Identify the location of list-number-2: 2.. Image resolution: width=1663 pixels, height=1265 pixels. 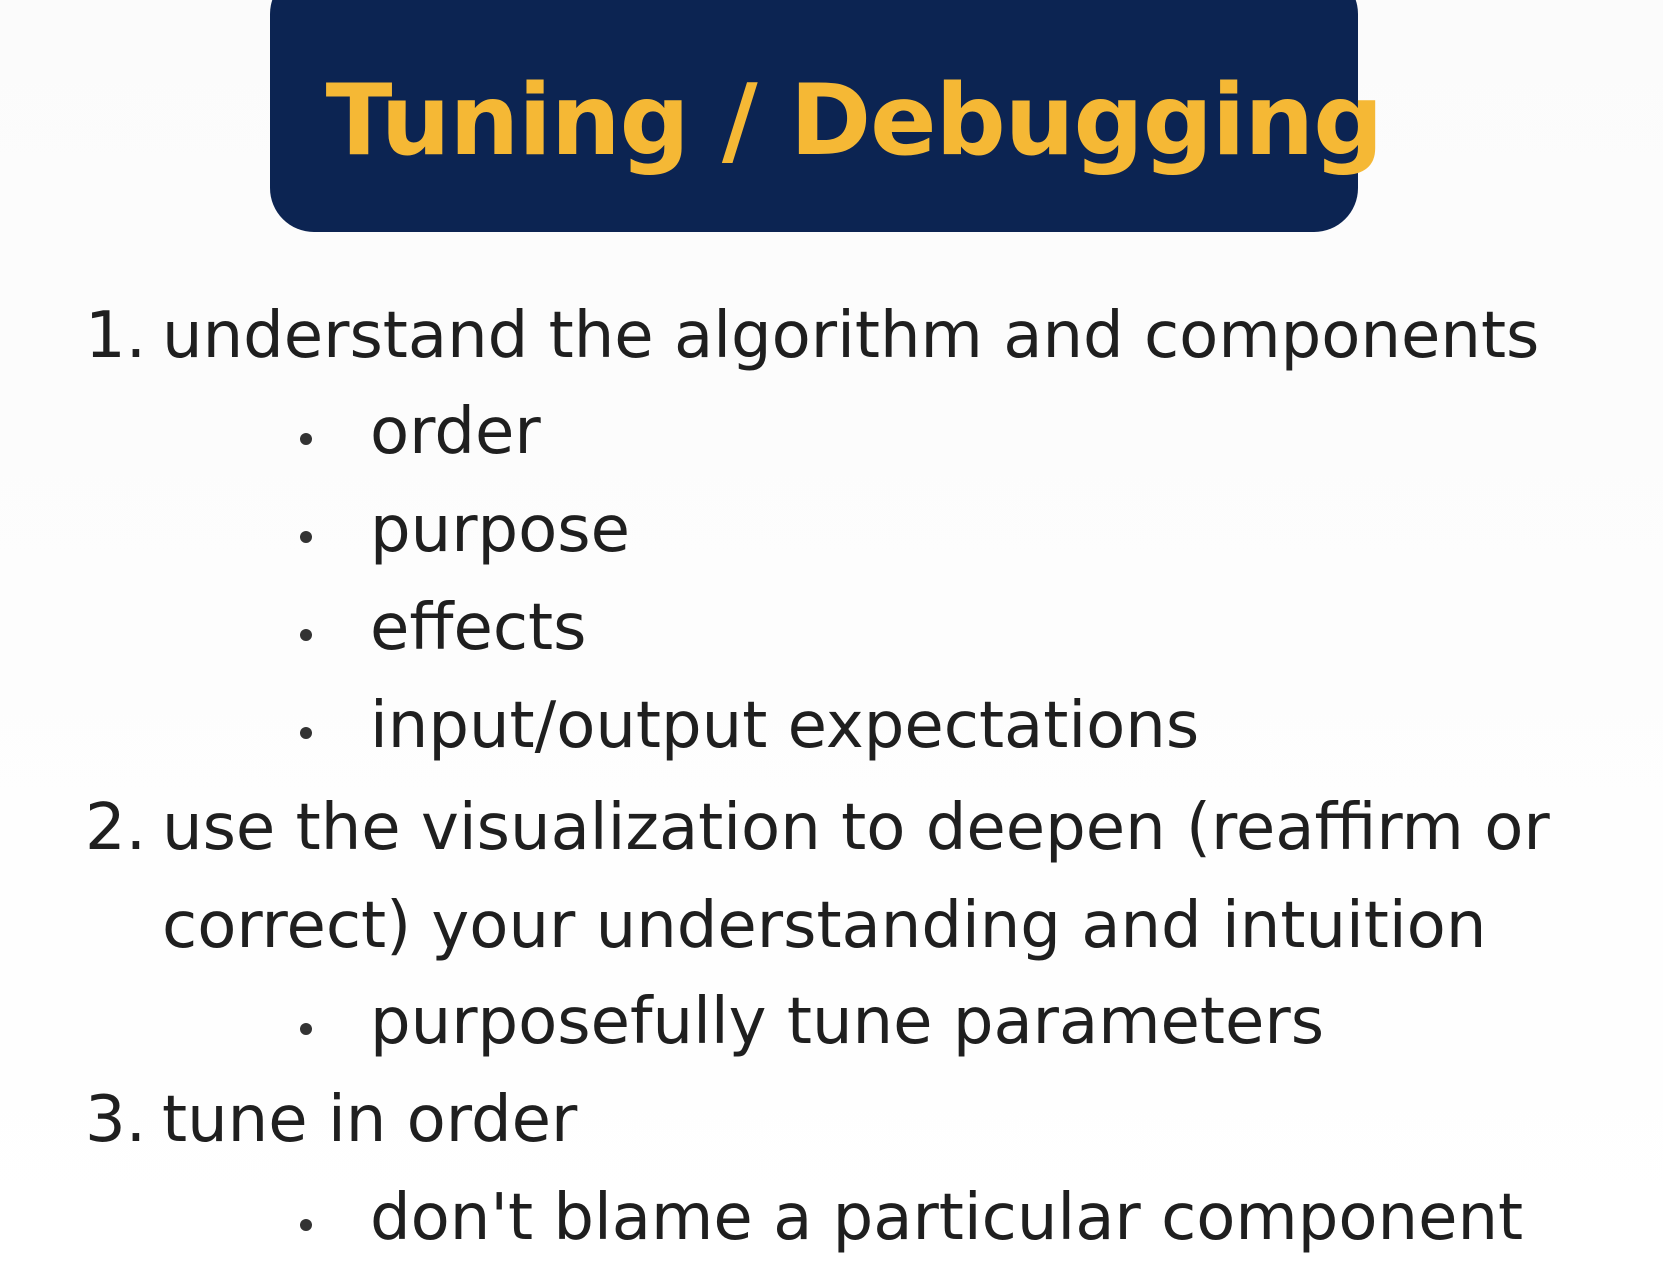
(116, 828).